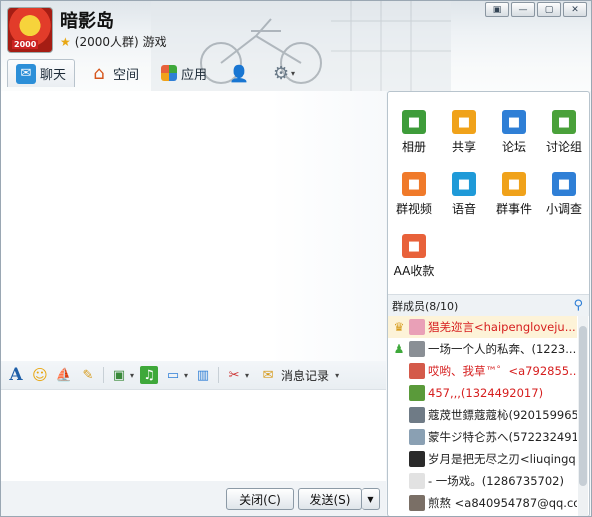 This screenshot has width=592, height=517. What do you see at coordinates (268, 375) in the screenshot?
I see `history-icon: ✉` at bounding box center [268, 375].